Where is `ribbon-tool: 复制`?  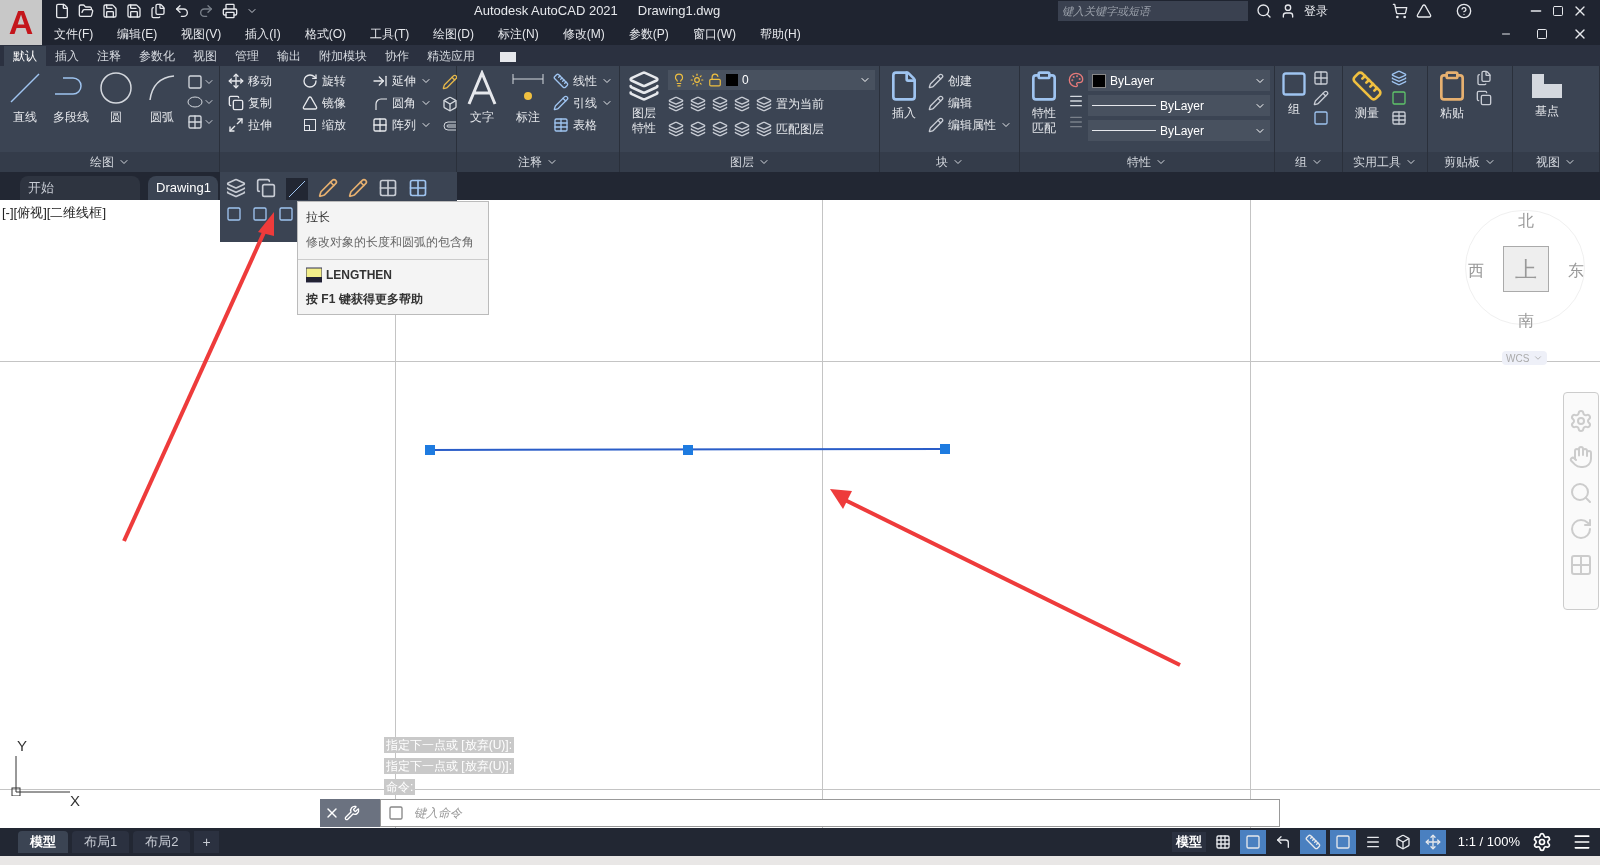 ribbon-tool: 复制 is located at coordinates (263, 103).